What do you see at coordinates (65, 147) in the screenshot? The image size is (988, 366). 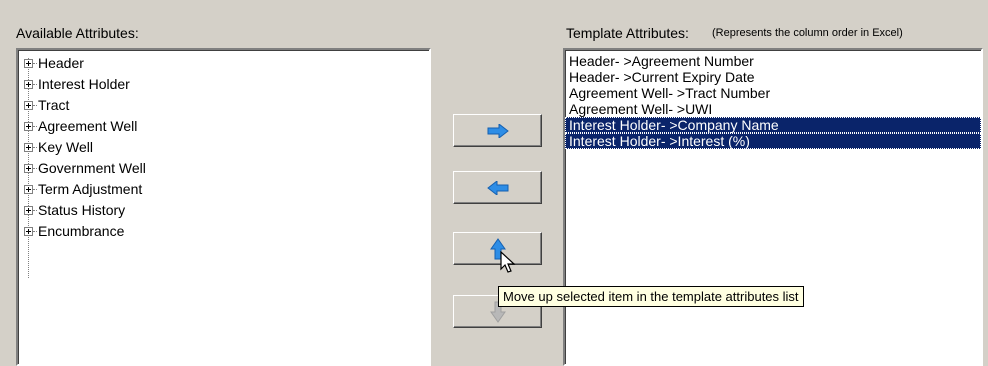 I see `tree-item-label: Key Well` at bounding box center [65, 147].